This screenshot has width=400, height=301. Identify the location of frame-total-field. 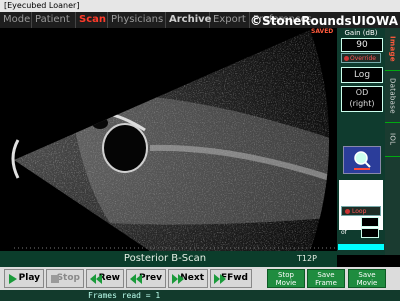
(370, 233).